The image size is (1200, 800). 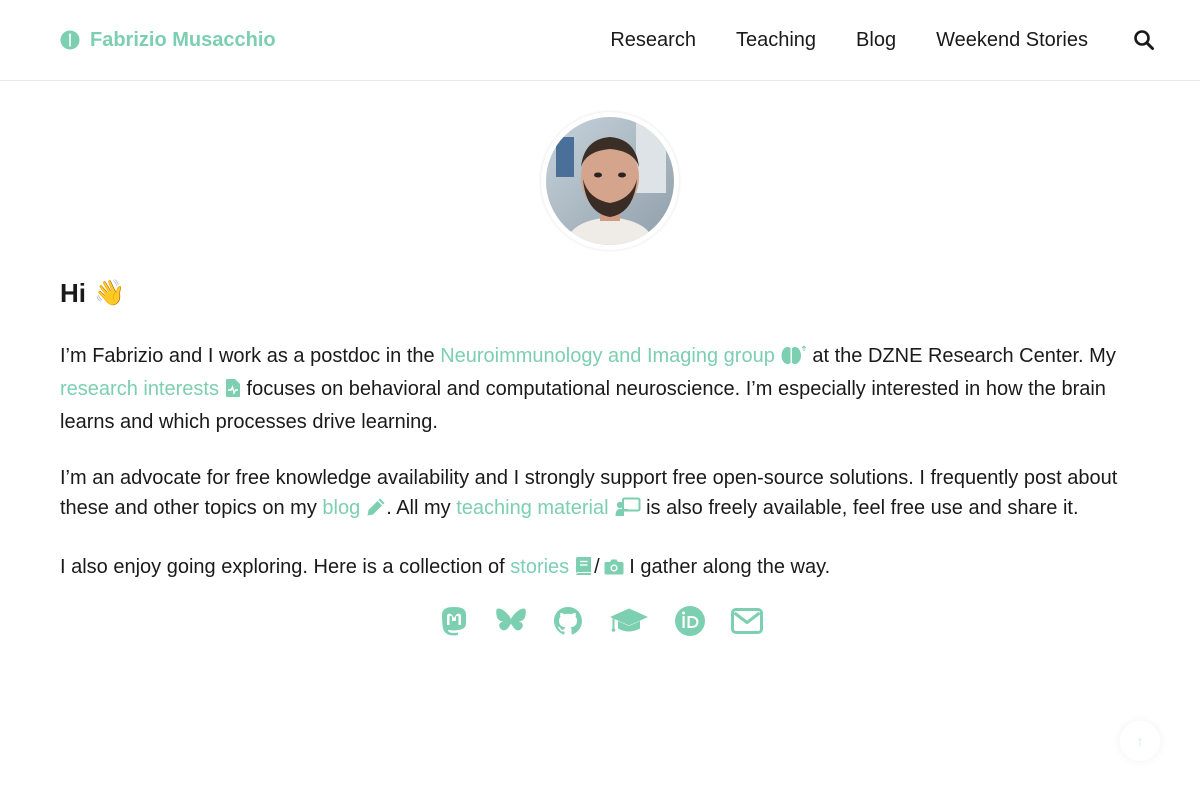 What do you see at coordinates (746, 621) in the screenshot?
I see `envelope-icon` at bounding box center [746, 621].